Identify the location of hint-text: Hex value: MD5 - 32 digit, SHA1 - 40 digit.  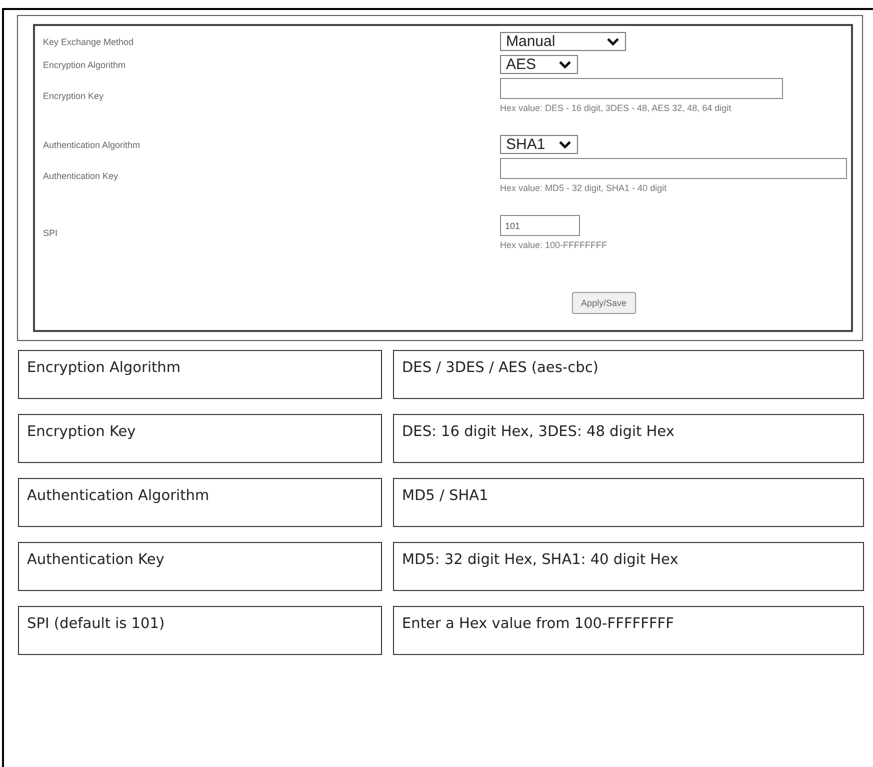
(583, 188).